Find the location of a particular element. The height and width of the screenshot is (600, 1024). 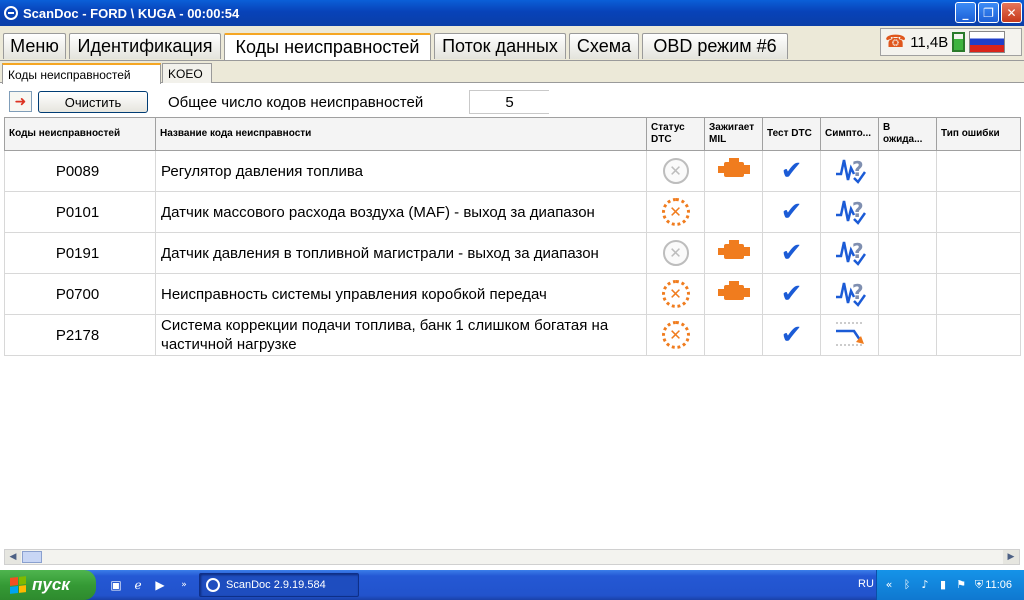

russia-flag-icon is located at coordinates (987, 42).